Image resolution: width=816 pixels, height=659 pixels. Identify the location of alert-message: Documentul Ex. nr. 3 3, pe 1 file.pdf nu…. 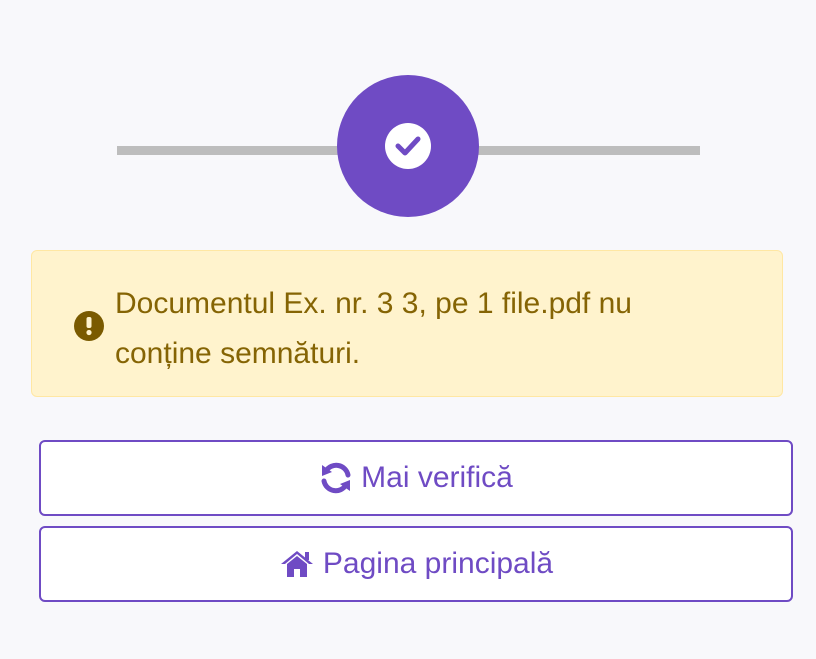
(373, 328).